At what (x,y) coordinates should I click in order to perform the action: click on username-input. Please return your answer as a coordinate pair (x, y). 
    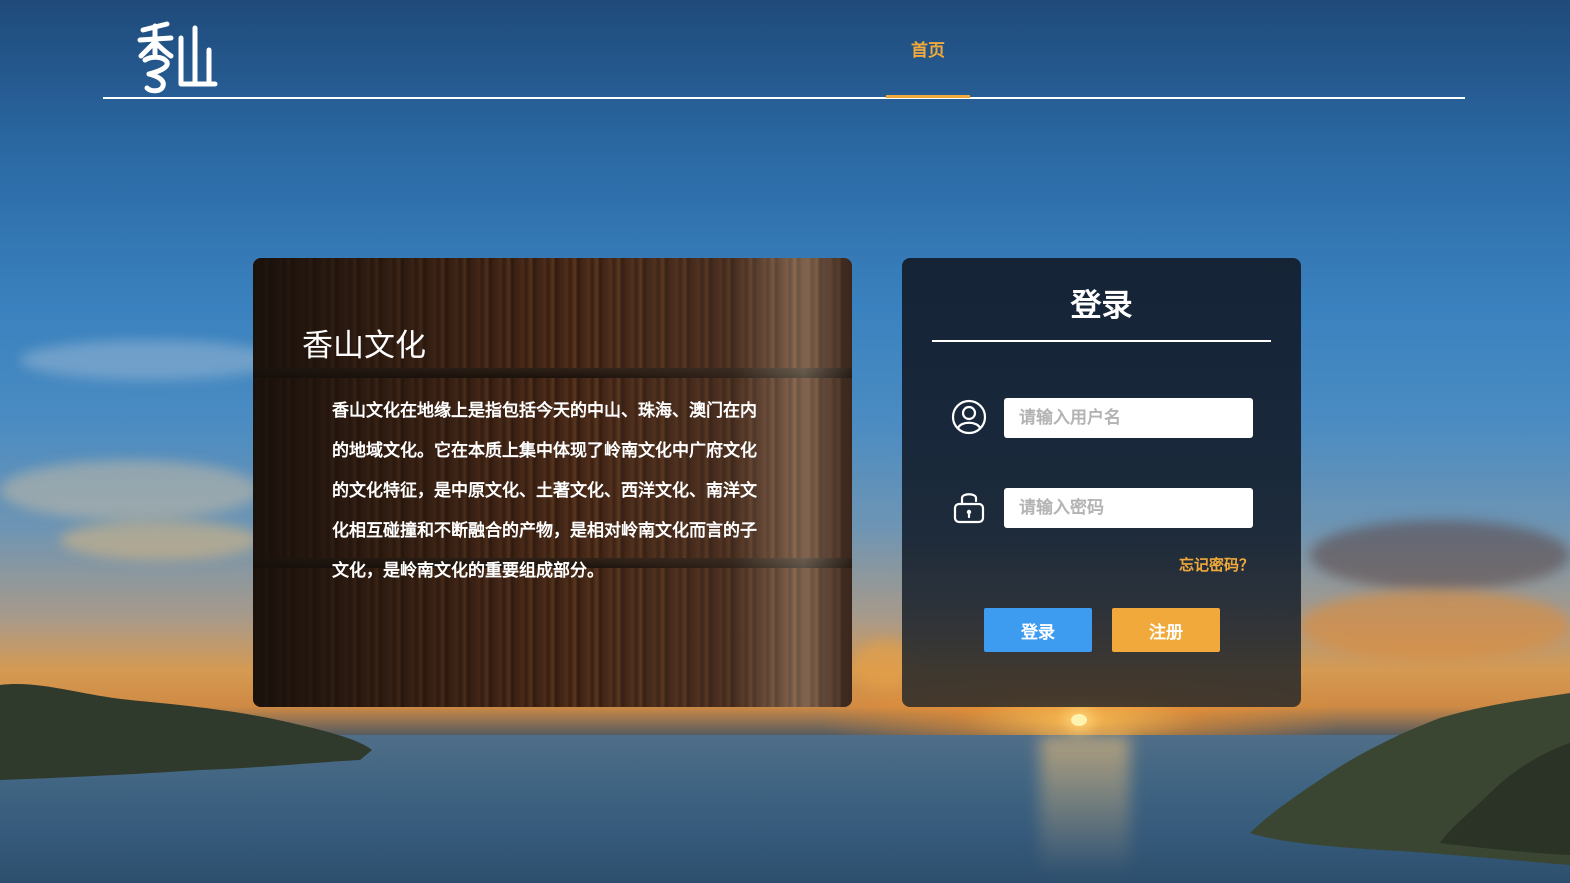
    Looking at the image, I should click on (1128, 418).